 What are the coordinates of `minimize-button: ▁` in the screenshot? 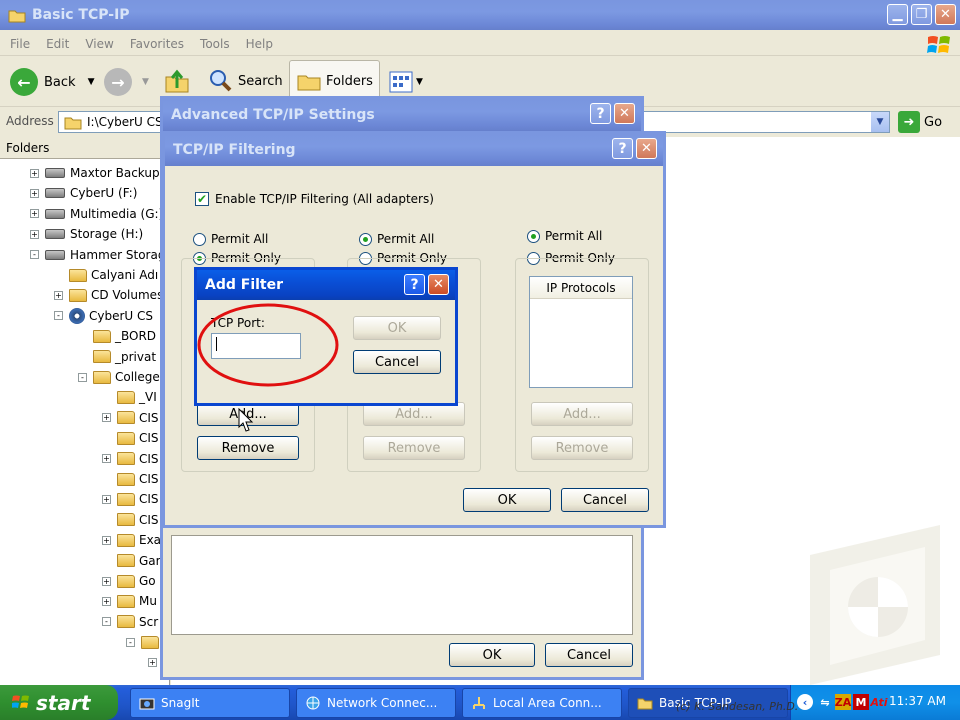 It's located at (897, 14).